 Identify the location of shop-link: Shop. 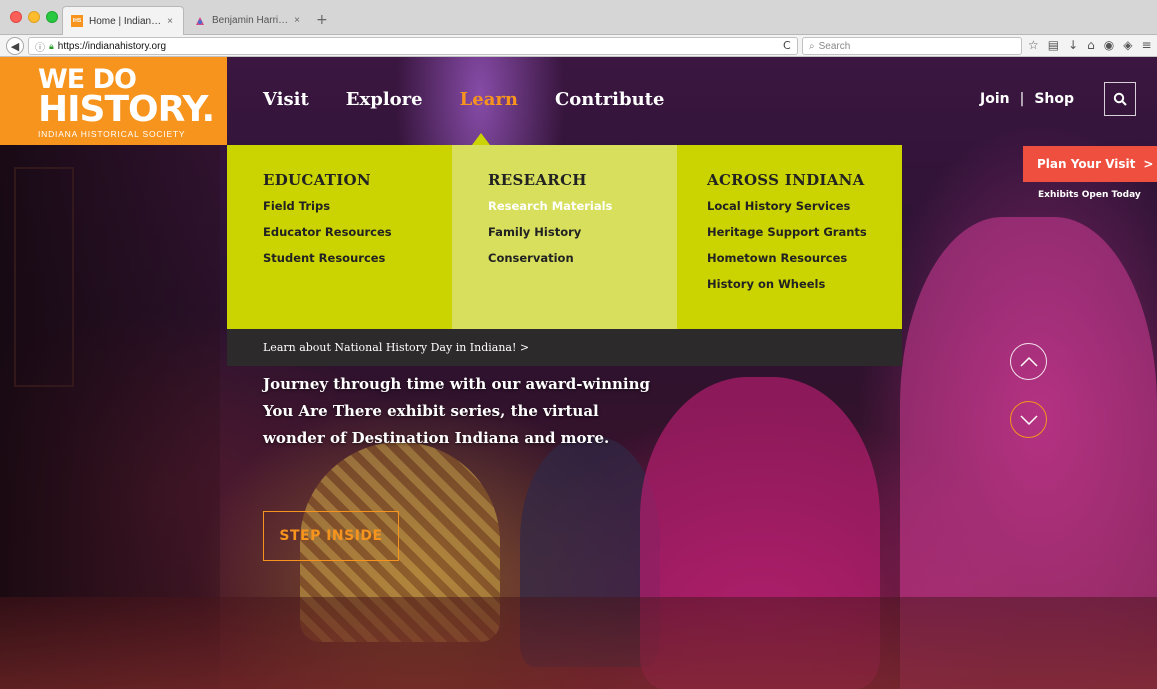
(1054, 99).